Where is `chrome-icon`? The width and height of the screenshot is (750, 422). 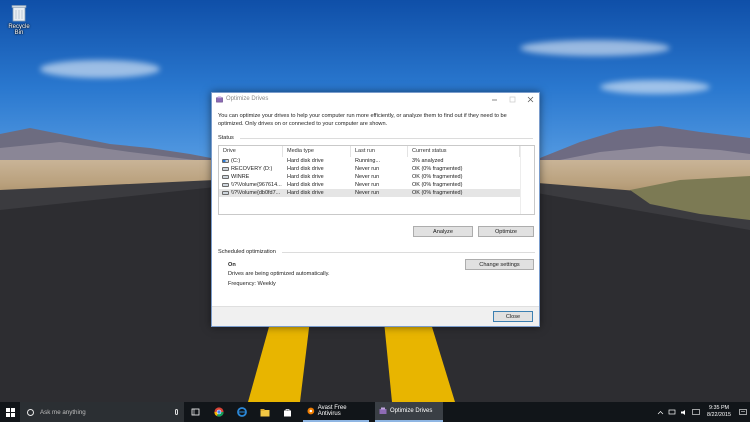 chrome-icon is located at coordinates (218, 412).